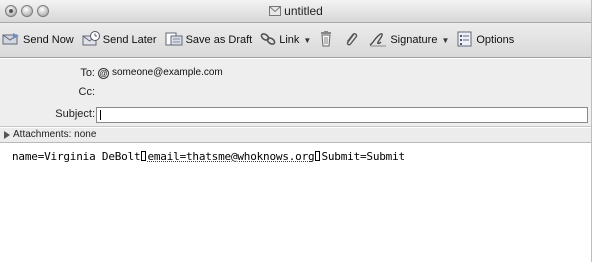 The height and width of the screenshot is (262, 592). What do you see at coordinates (167, 72) in the screenshot?
I see `to-recipient-address: someone@example.com` at bounding box center [167, 72].